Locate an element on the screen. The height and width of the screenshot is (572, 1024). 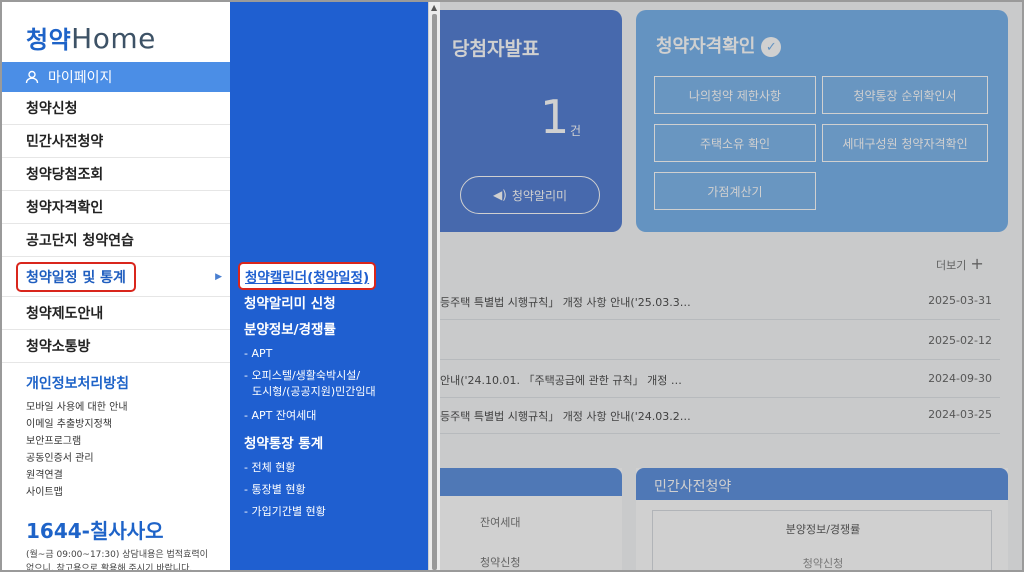
logo-suffix: Home is located at coordinates (113, 38).